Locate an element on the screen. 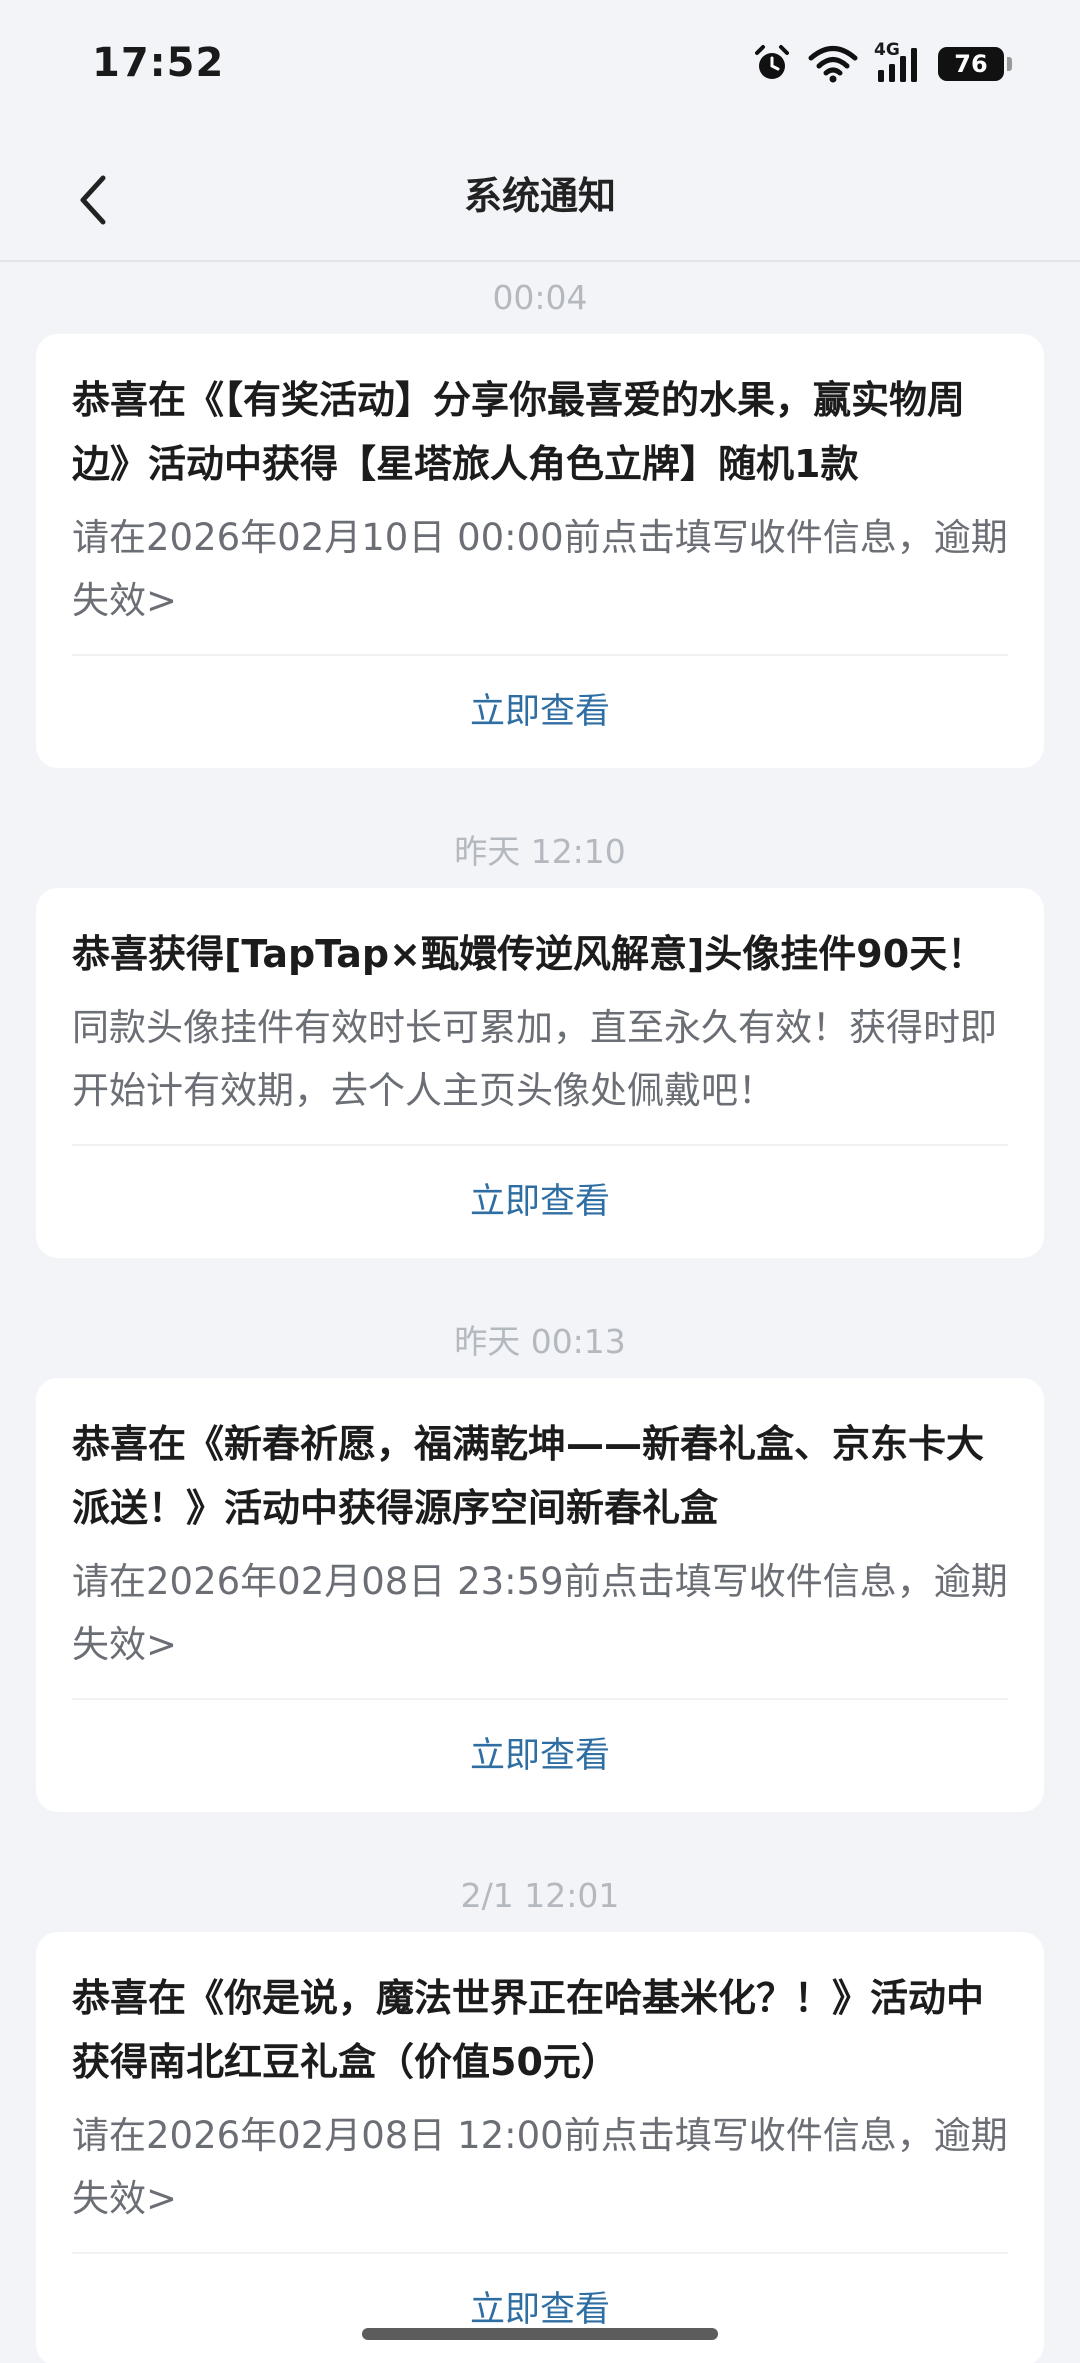  status-bar: 17:52 4G 76 is located at coordinates (540, 67).